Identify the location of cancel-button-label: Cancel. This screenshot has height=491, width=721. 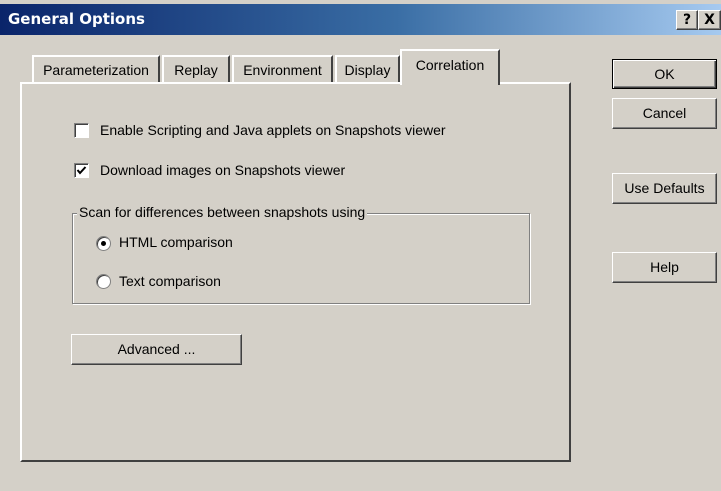
(664, 113).